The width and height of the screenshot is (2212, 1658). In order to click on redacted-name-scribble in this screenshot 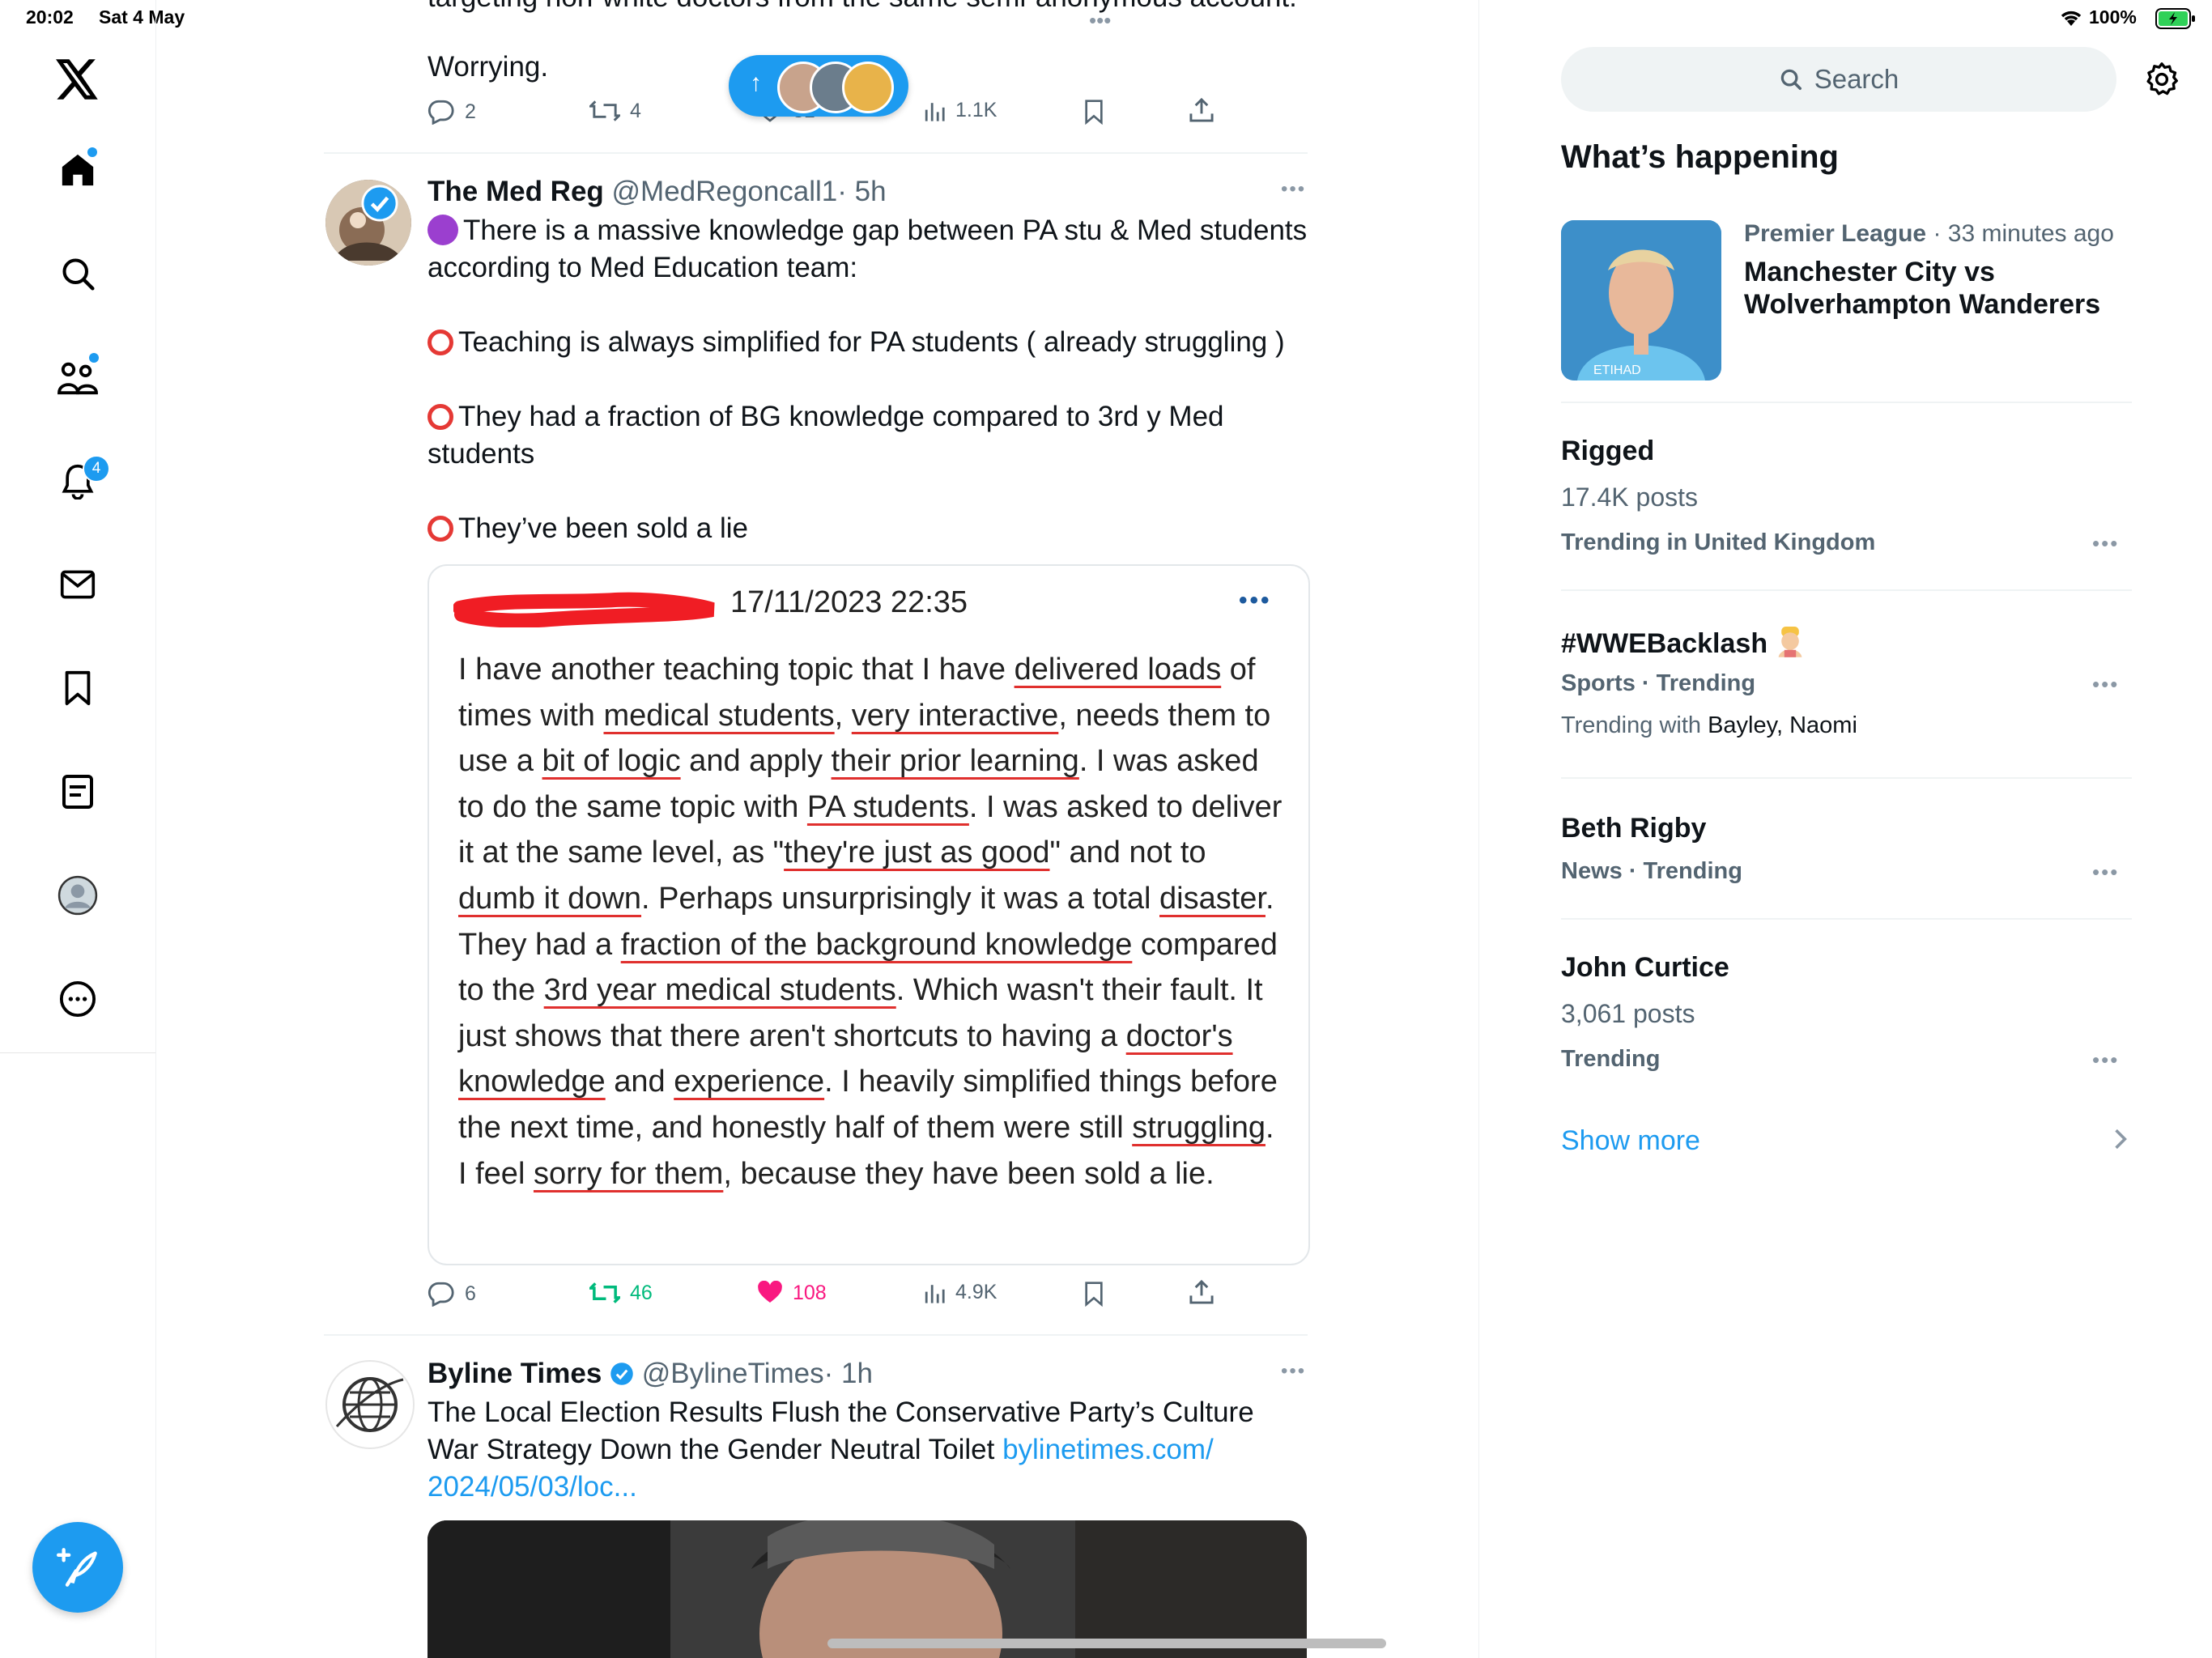, I will do `click(587, 610)`.